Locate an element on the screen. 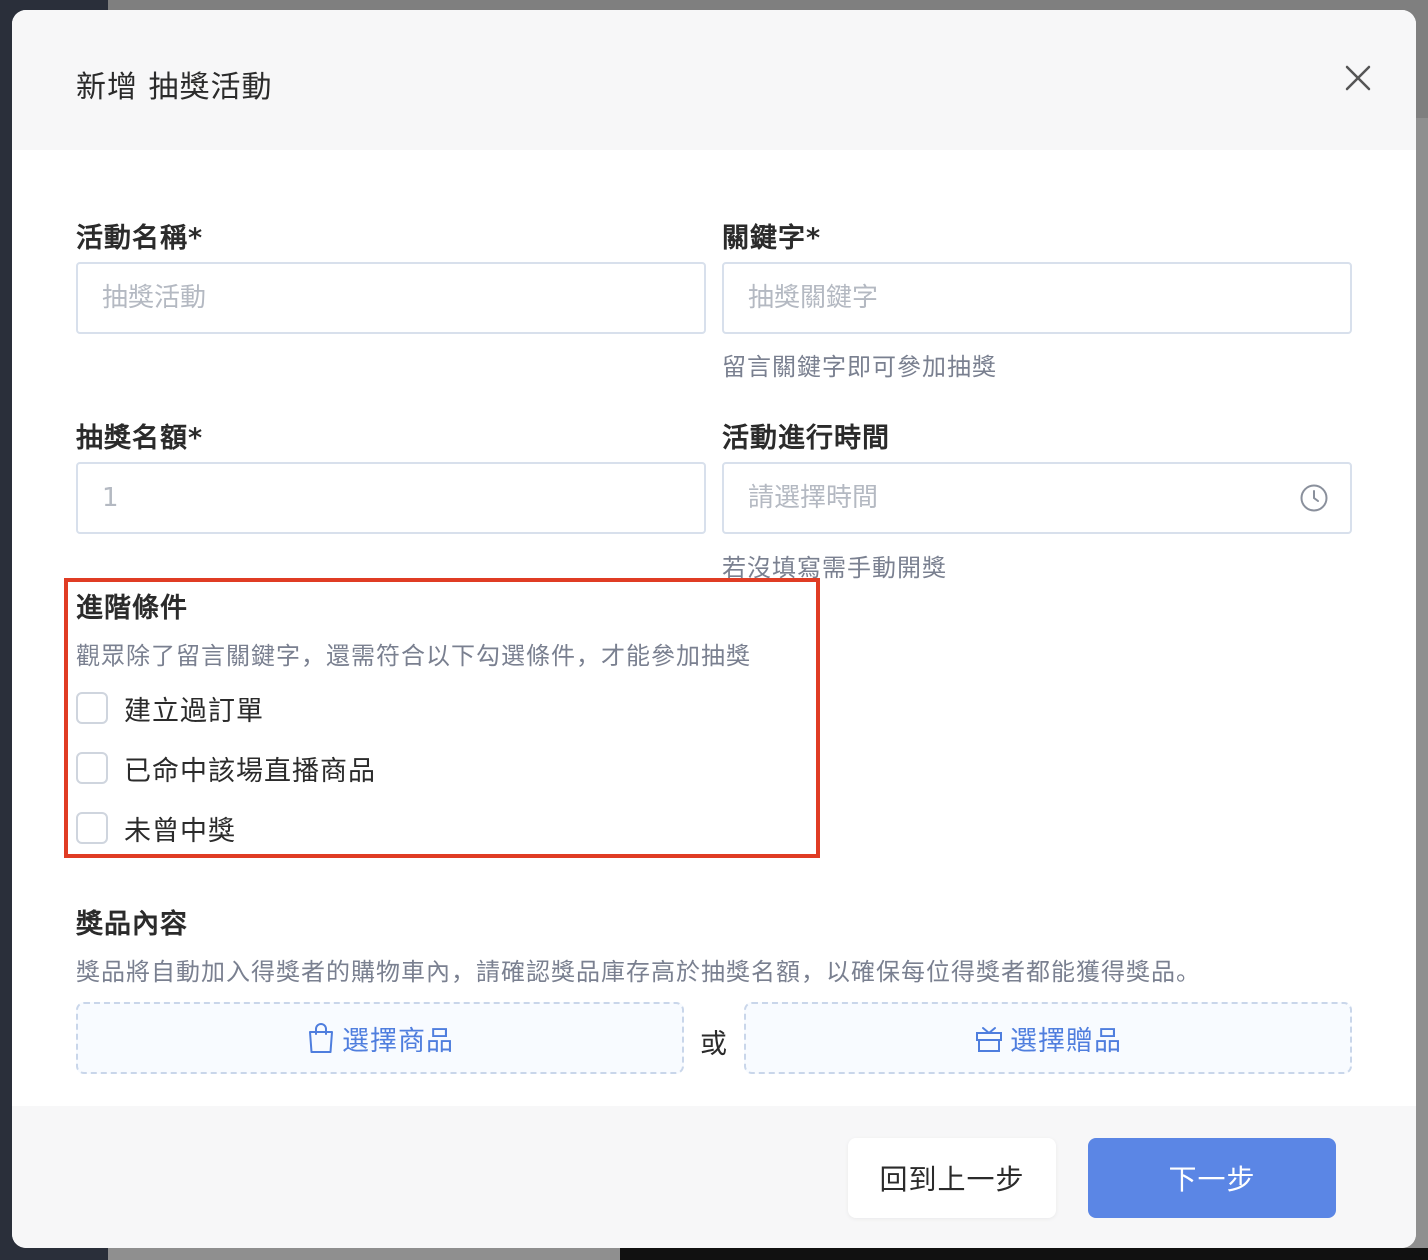 Image resolution: width=1428 pixels, height=1260 pixels. checkbox-has-order: 建立過訂單 is located at coordinates (170, 708).